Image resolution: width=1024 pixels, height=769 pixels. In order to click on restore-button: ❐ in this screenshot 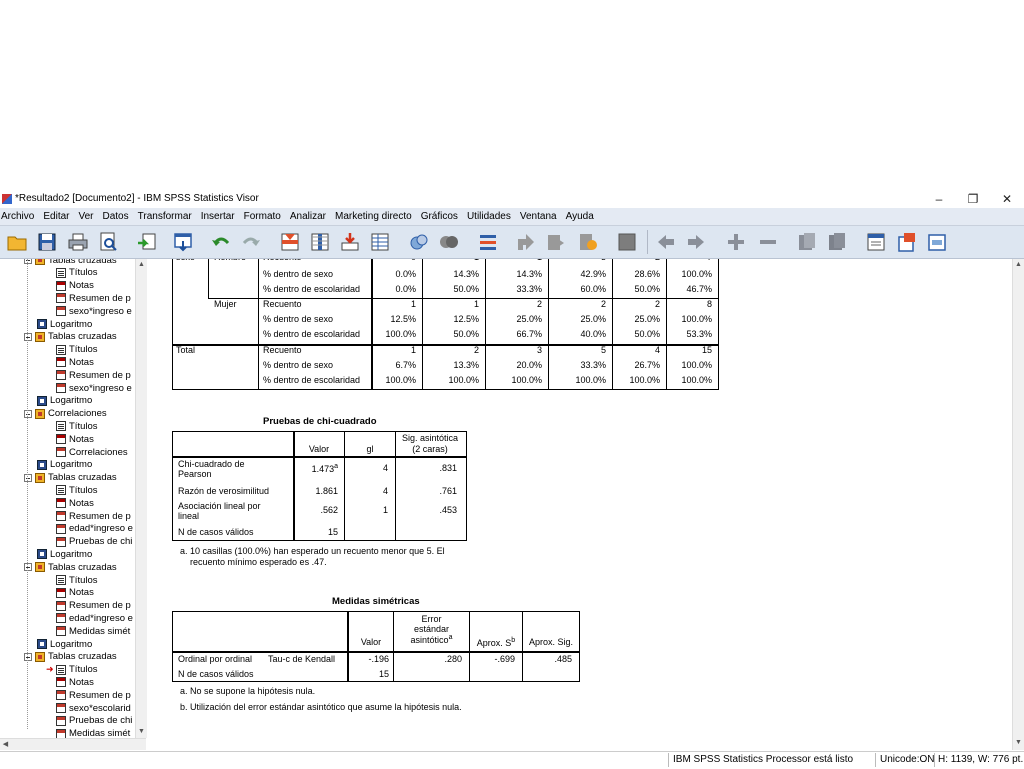, I will do `click(973, 199)`.